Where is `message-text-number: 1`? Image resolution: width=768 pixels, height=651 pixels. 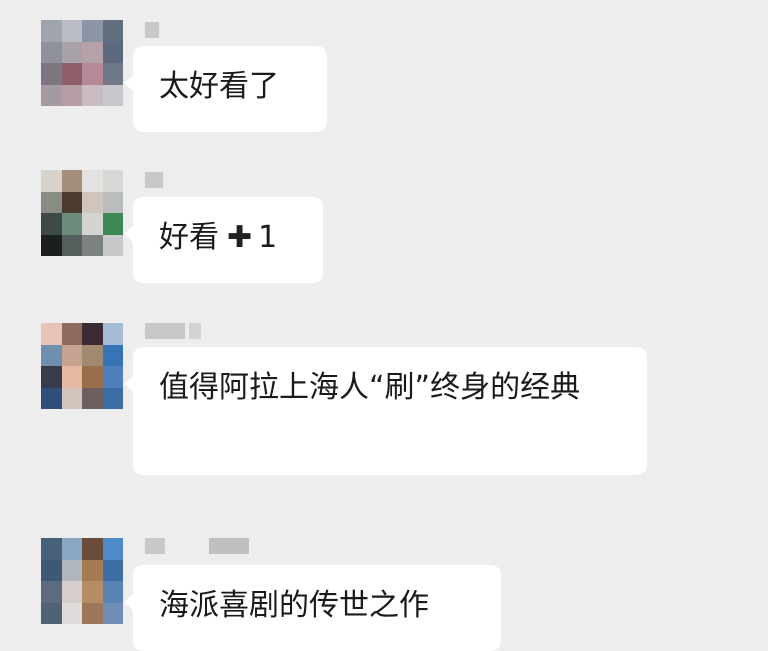
message-text-number: 1 is located at coordinates (268, 237).